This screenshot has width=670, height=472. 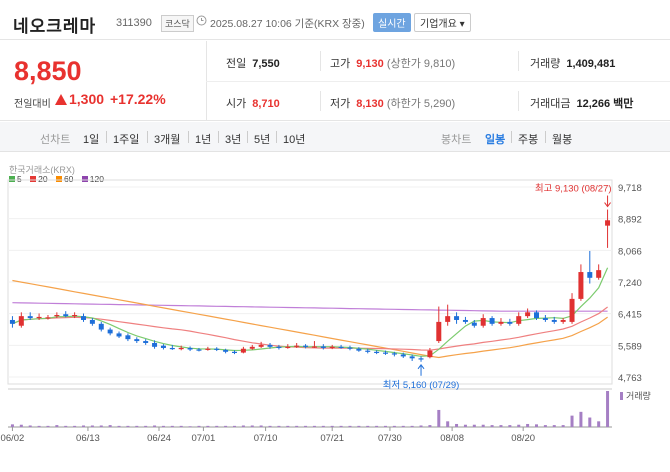 What do you see at coordinates (204, 438) in the screenshot?
I see `x-tick-label: 07/01` at bounding box center [204, 438].